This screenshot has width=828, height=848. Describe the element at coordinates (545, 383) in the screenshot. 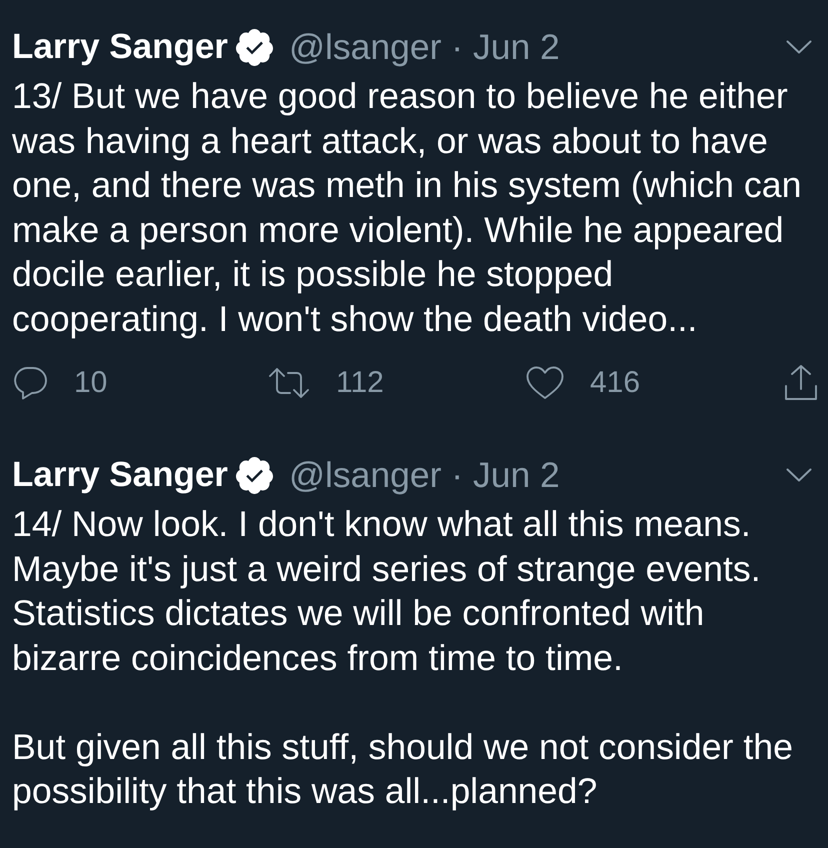

I see `heart-icon` at that location.